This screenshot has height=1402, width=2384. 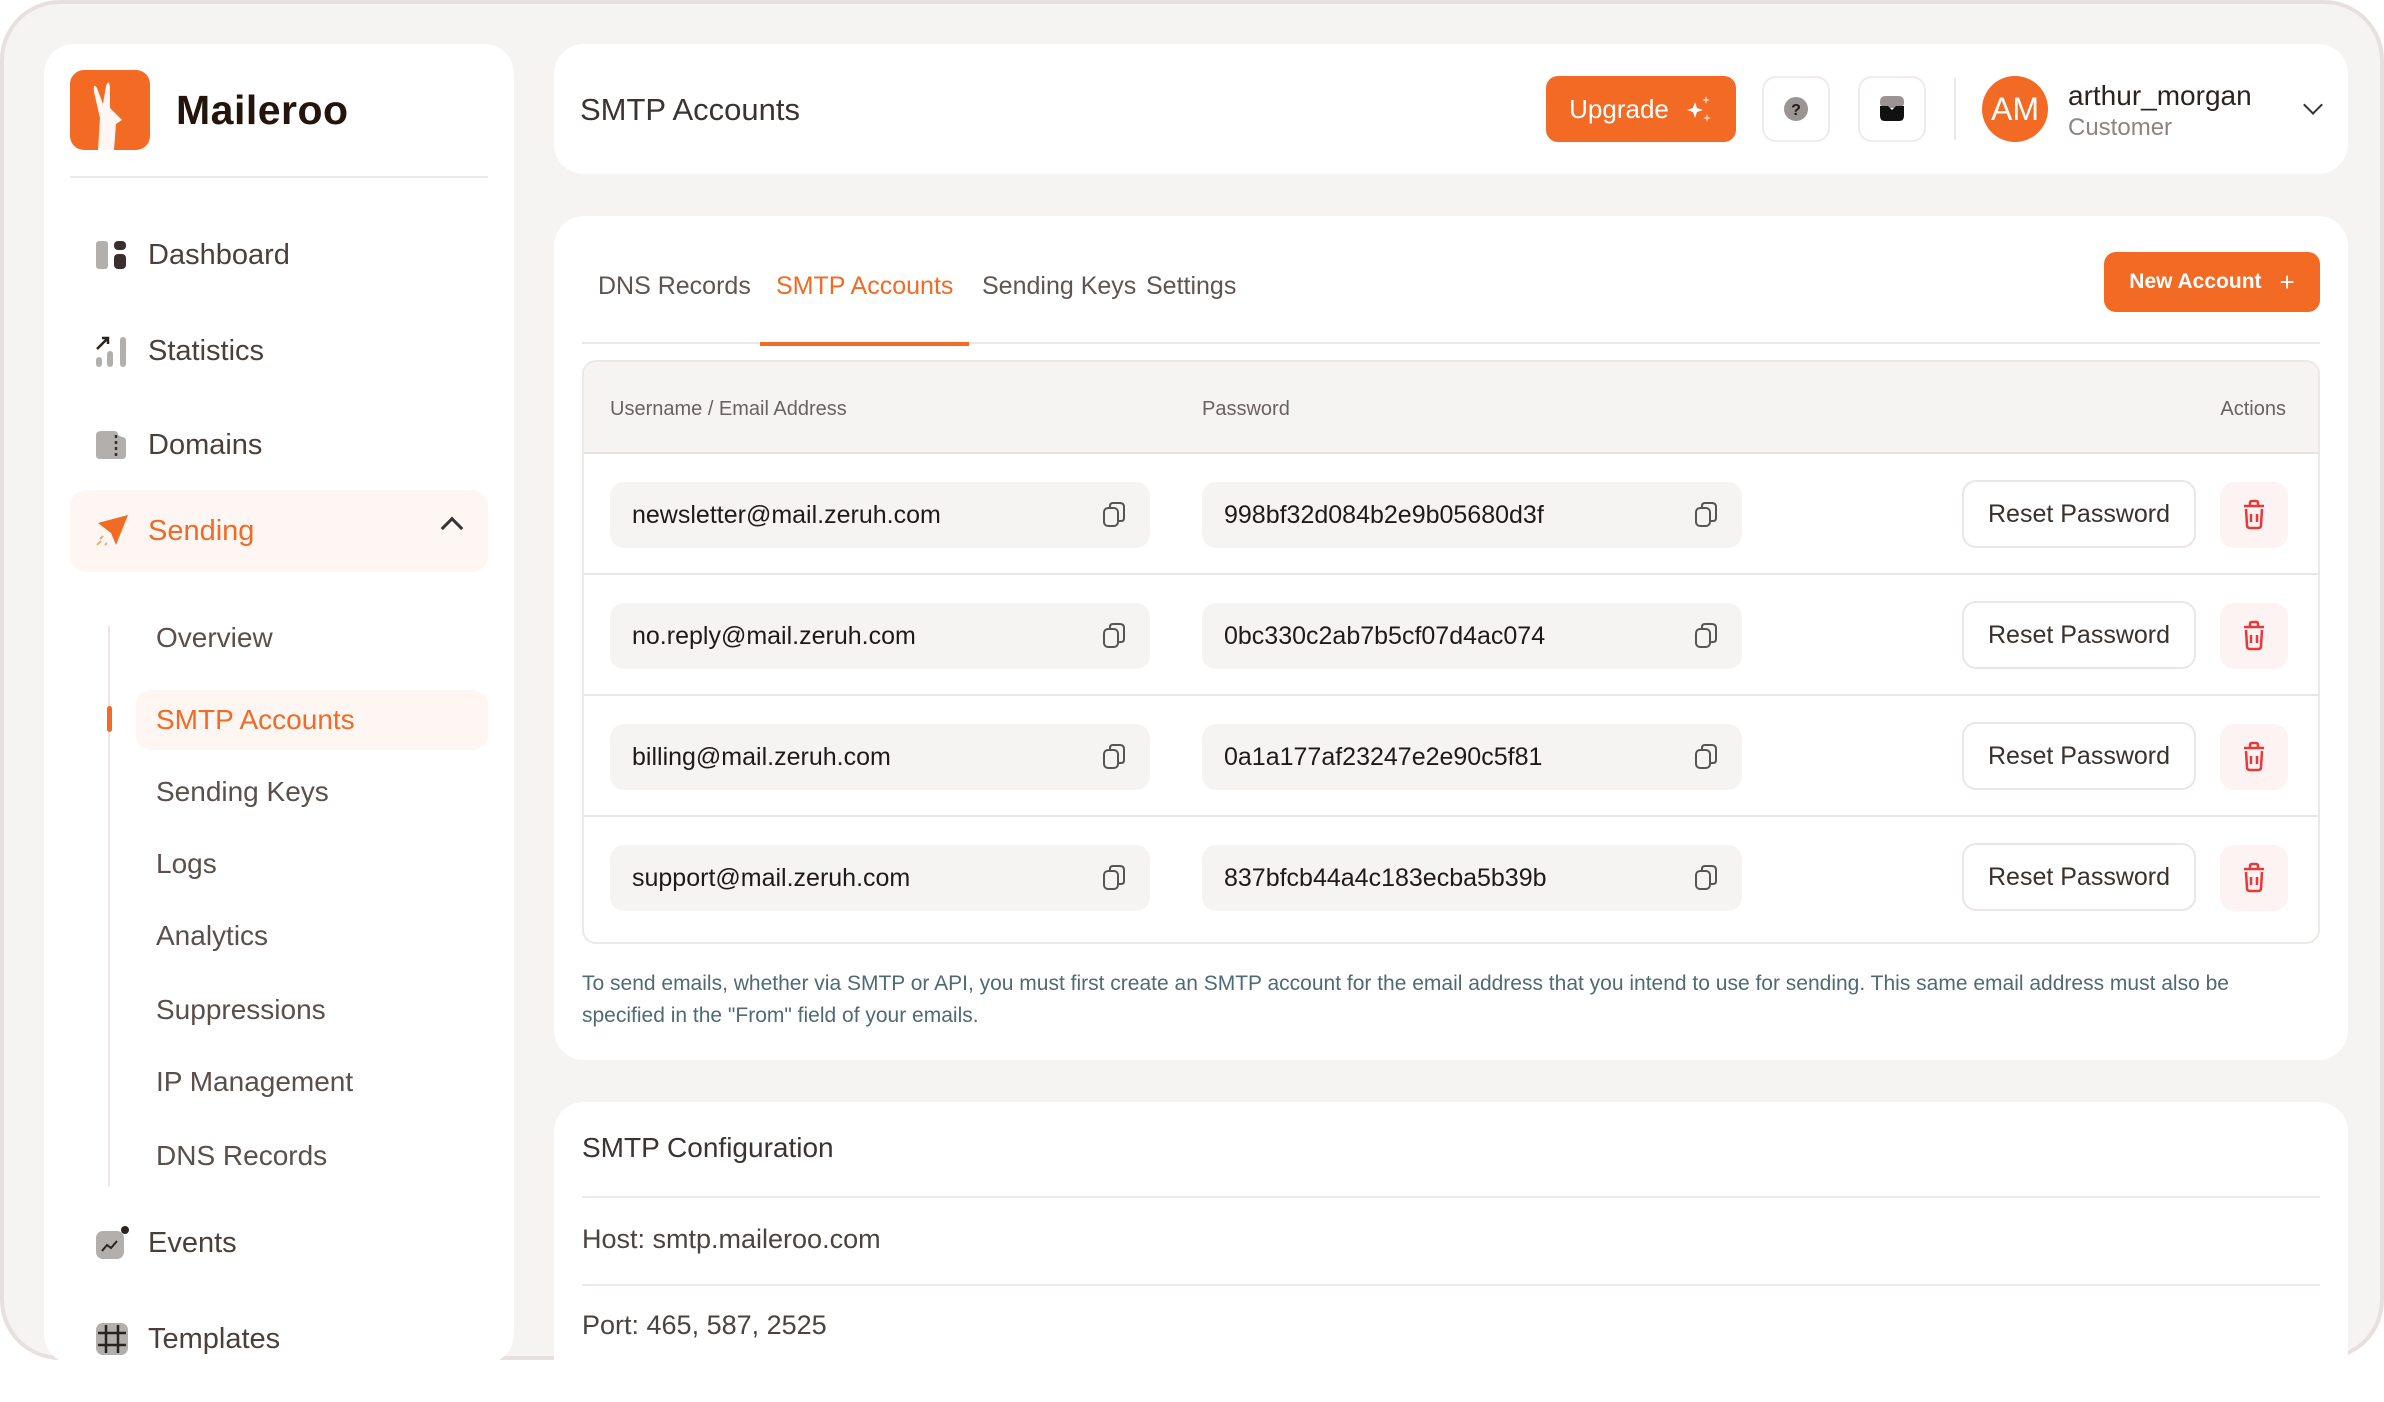 What do you see at coordinates (279, 351) in the screenshot?
I see `sidebar-item-statistics: Statistics` at bounding box center [279, 351].